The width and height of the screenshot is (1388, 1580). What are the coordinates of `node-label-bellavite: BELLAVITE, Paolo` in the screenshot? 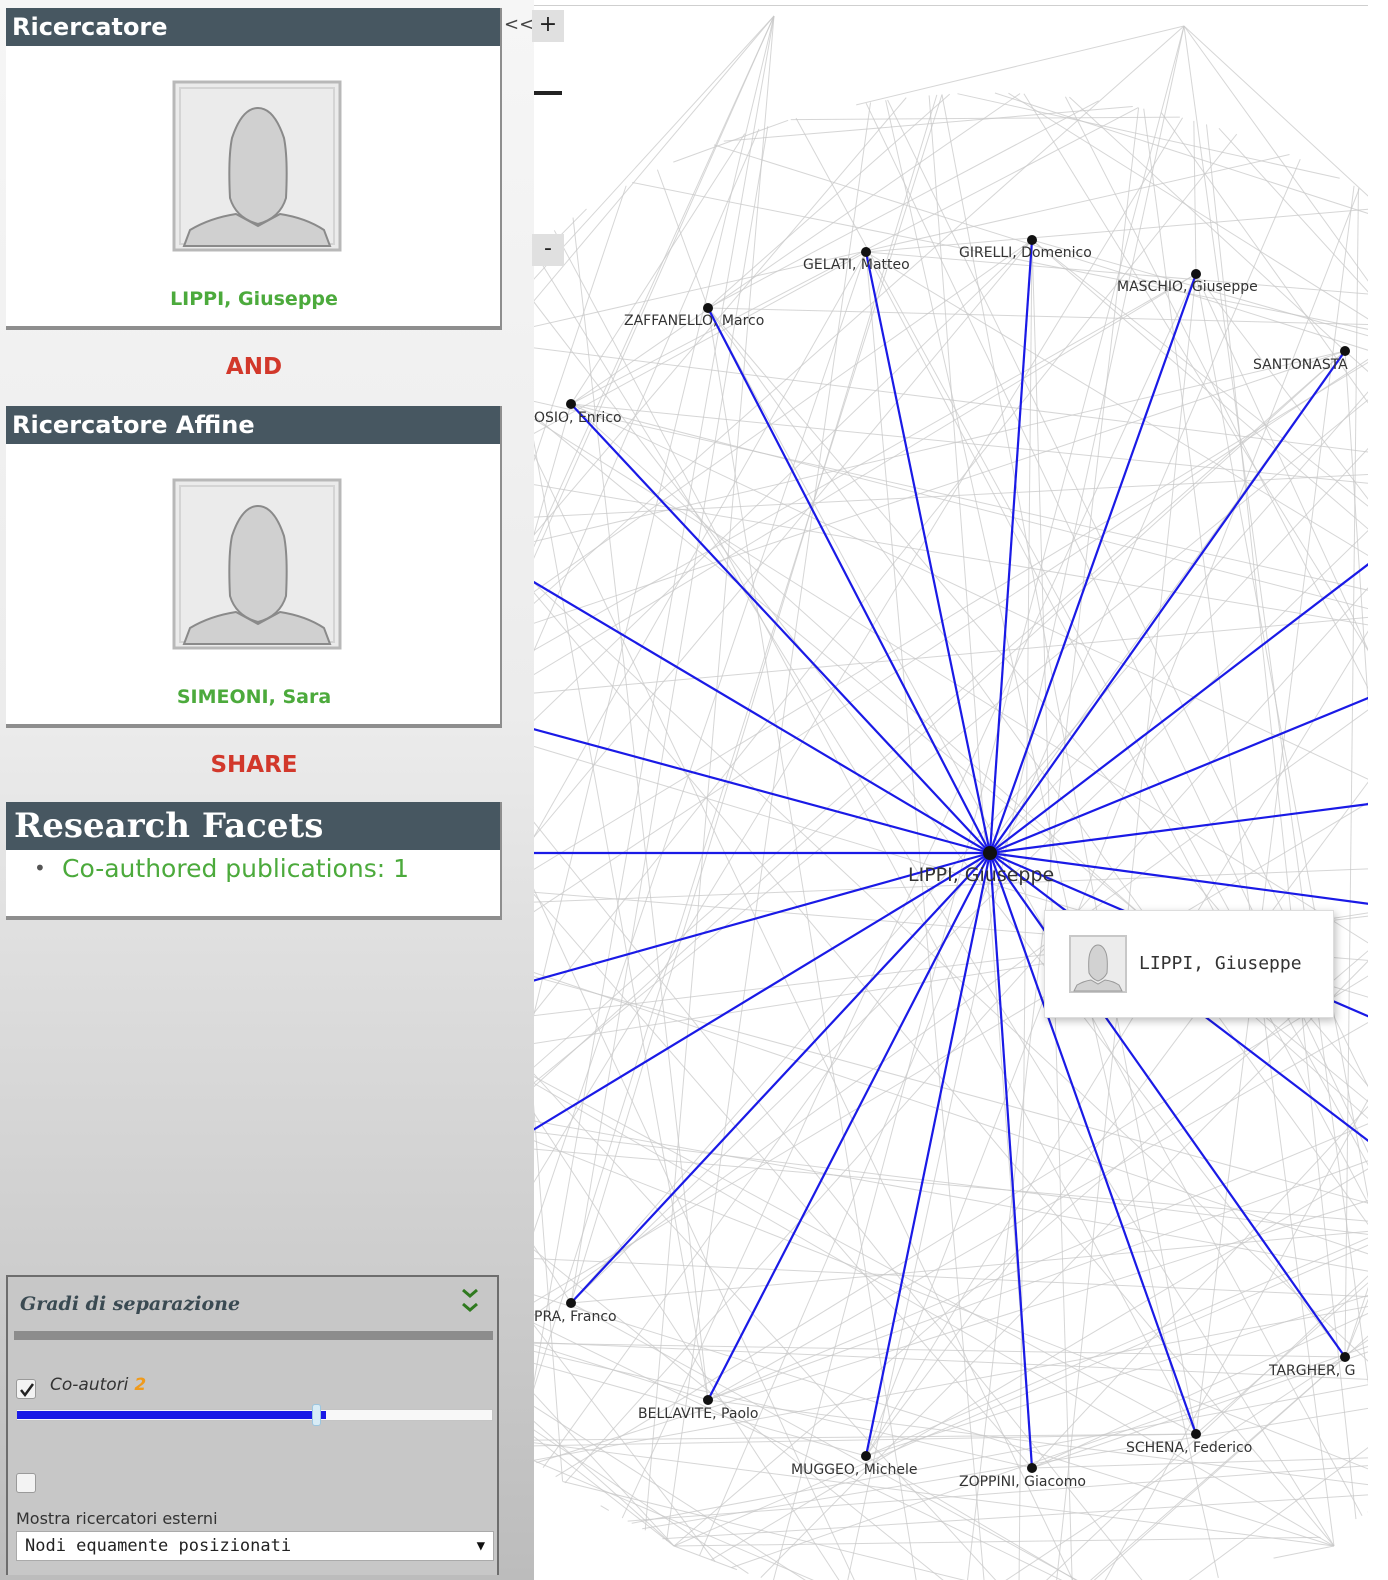 It's located at (698, 1414).